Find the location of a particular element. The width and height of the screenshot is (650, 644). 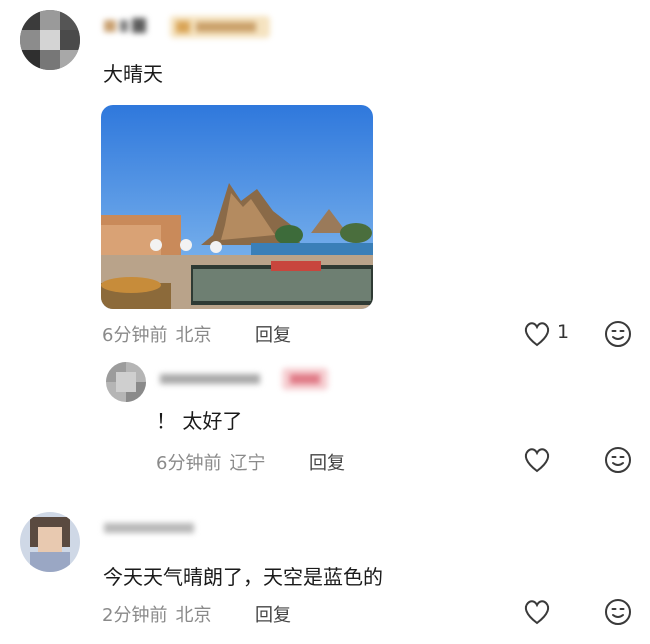

reply-username-blurred is located at coordinates (215, 379).